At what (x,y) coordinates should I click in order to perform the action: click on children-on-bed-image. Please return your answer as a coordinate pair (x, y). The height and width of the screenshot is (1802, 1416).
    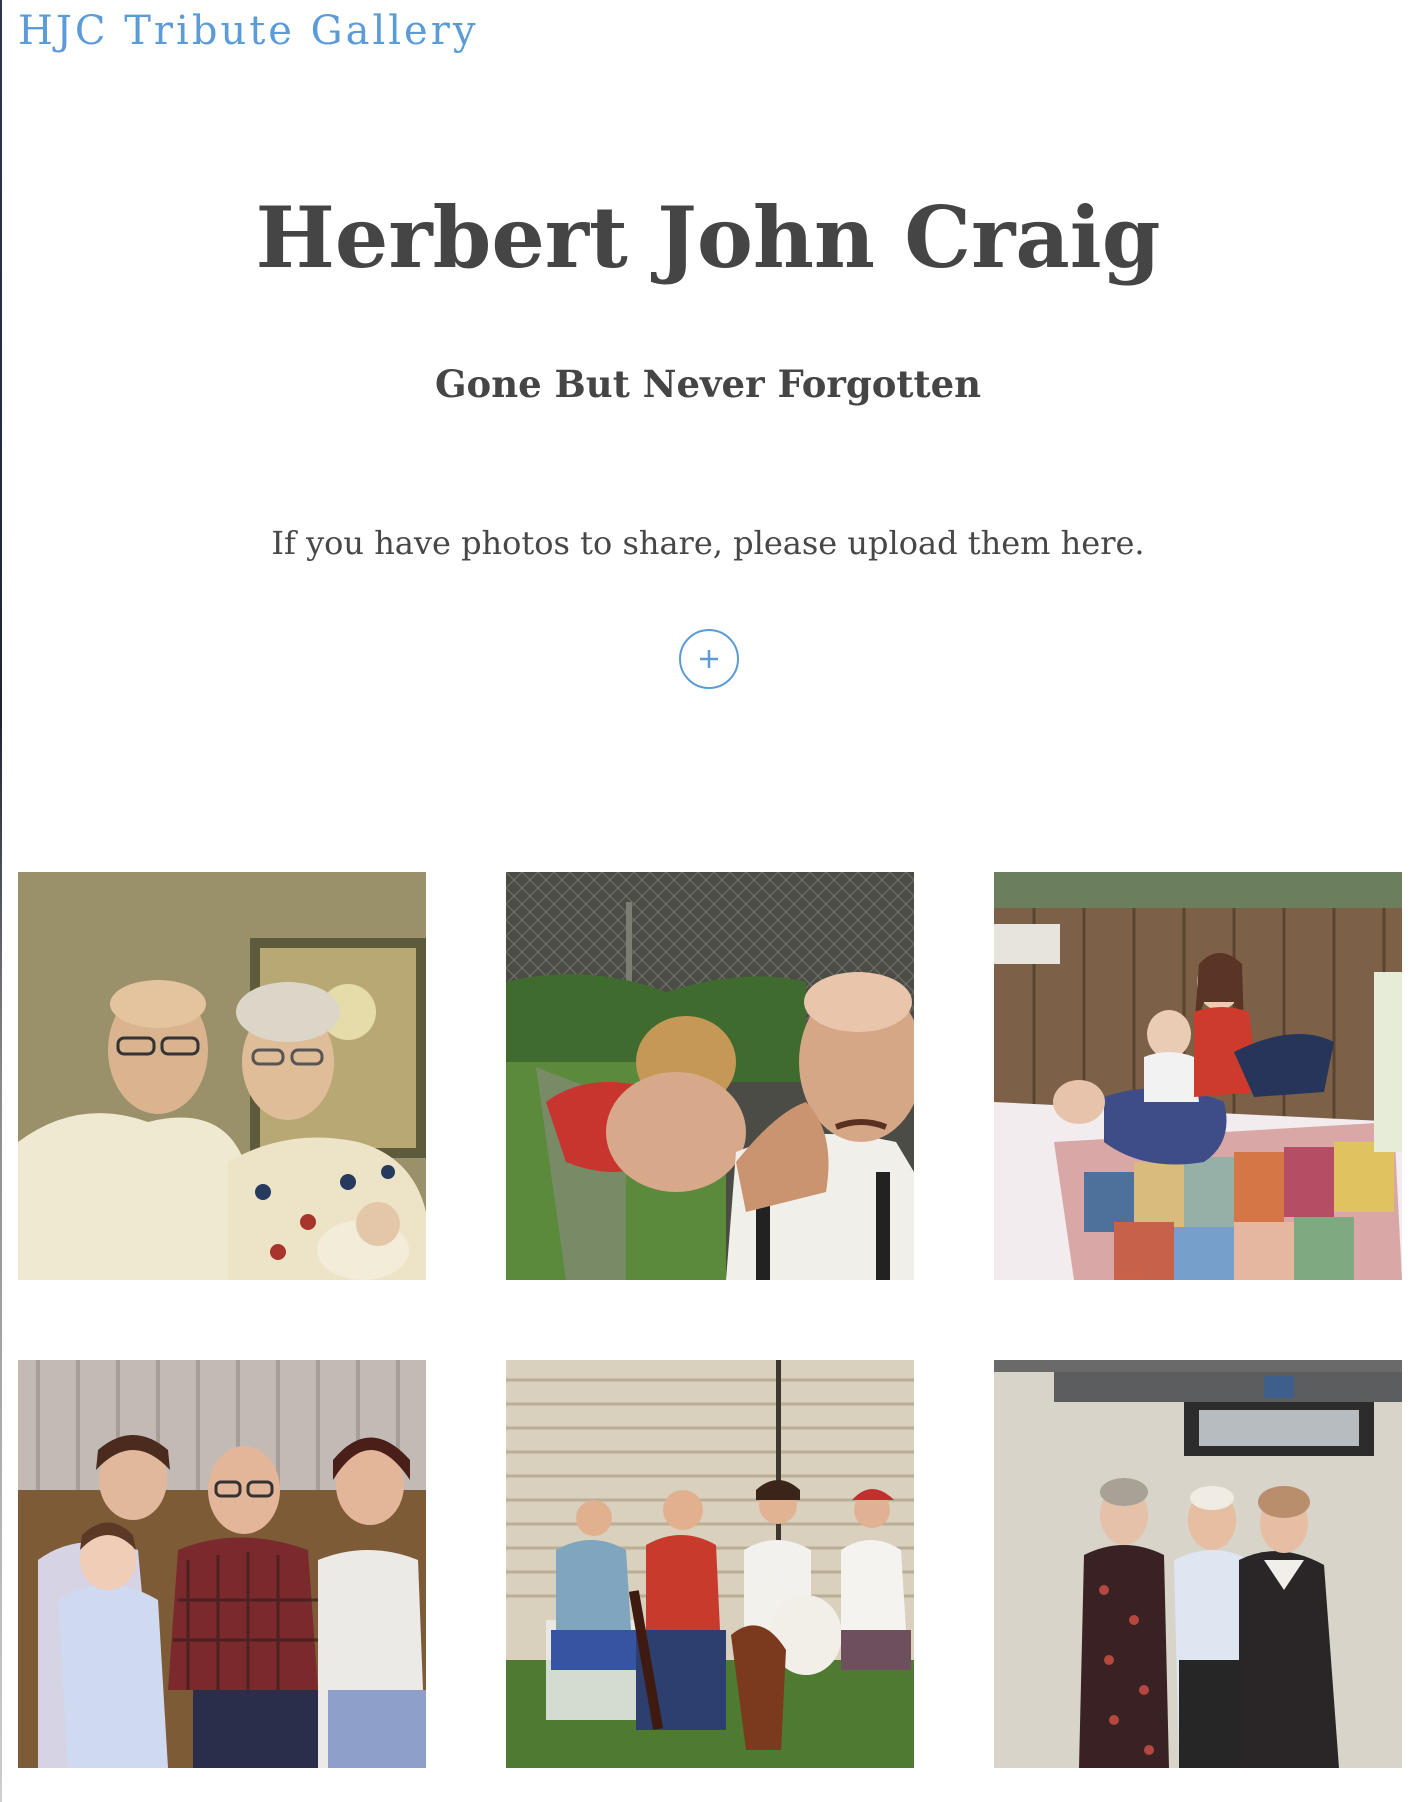
    Looking at the image, I should click on (1198, 1076).